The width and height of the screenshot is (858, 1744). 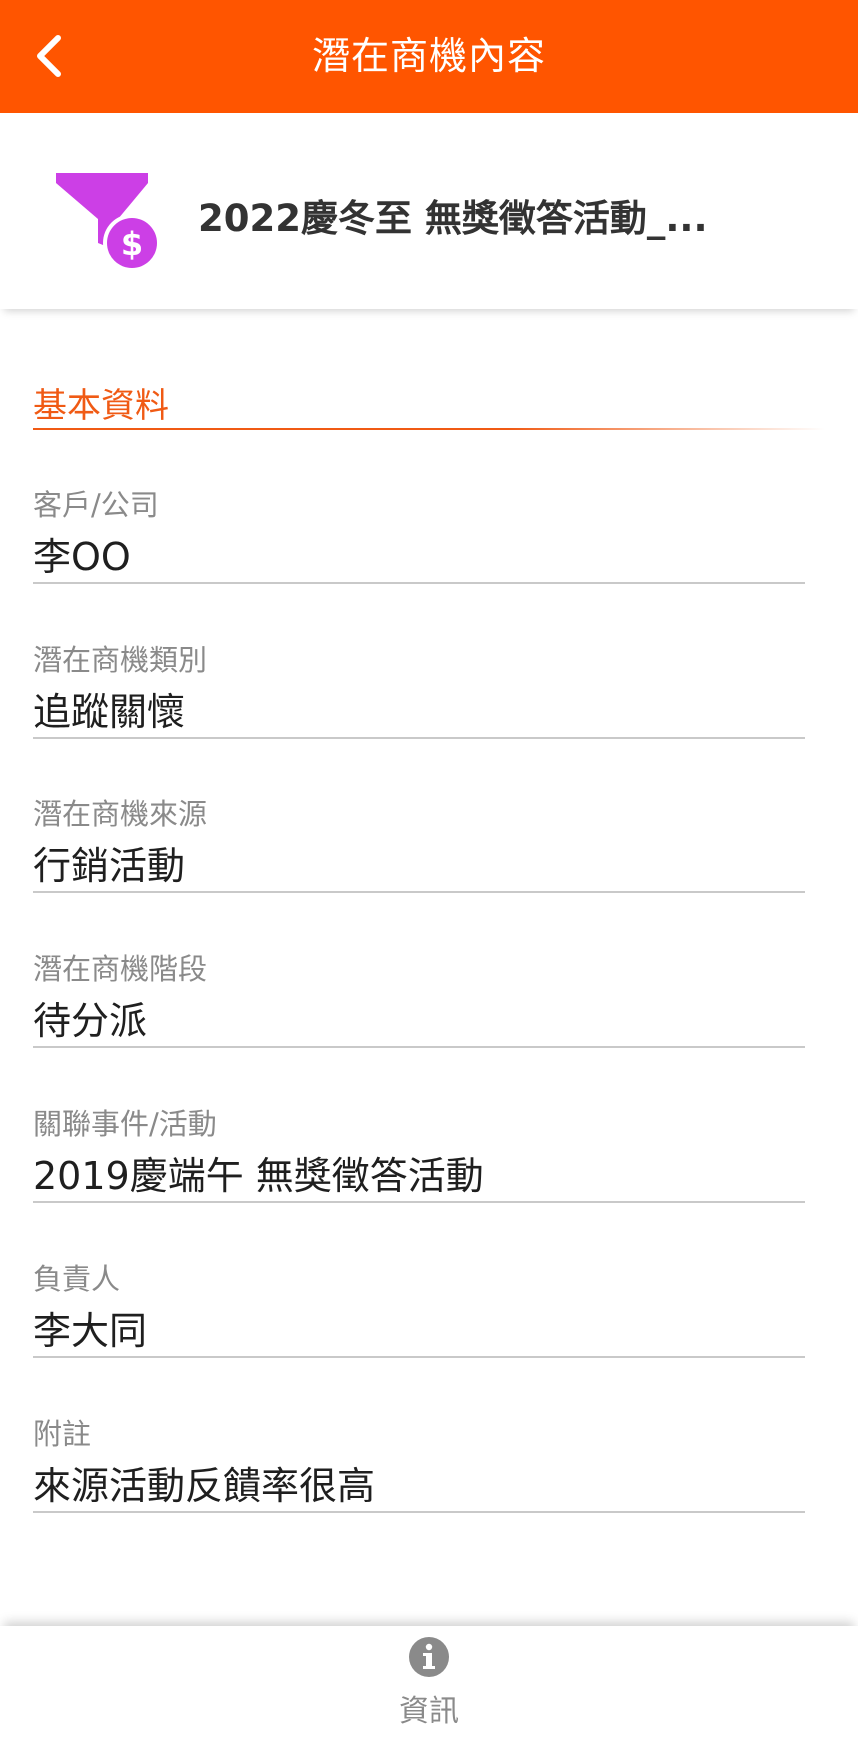 What do you see at coordinates (82, 557) in the screenshot?
I see `field-value: 李OO` at bounding box center [82, 557].